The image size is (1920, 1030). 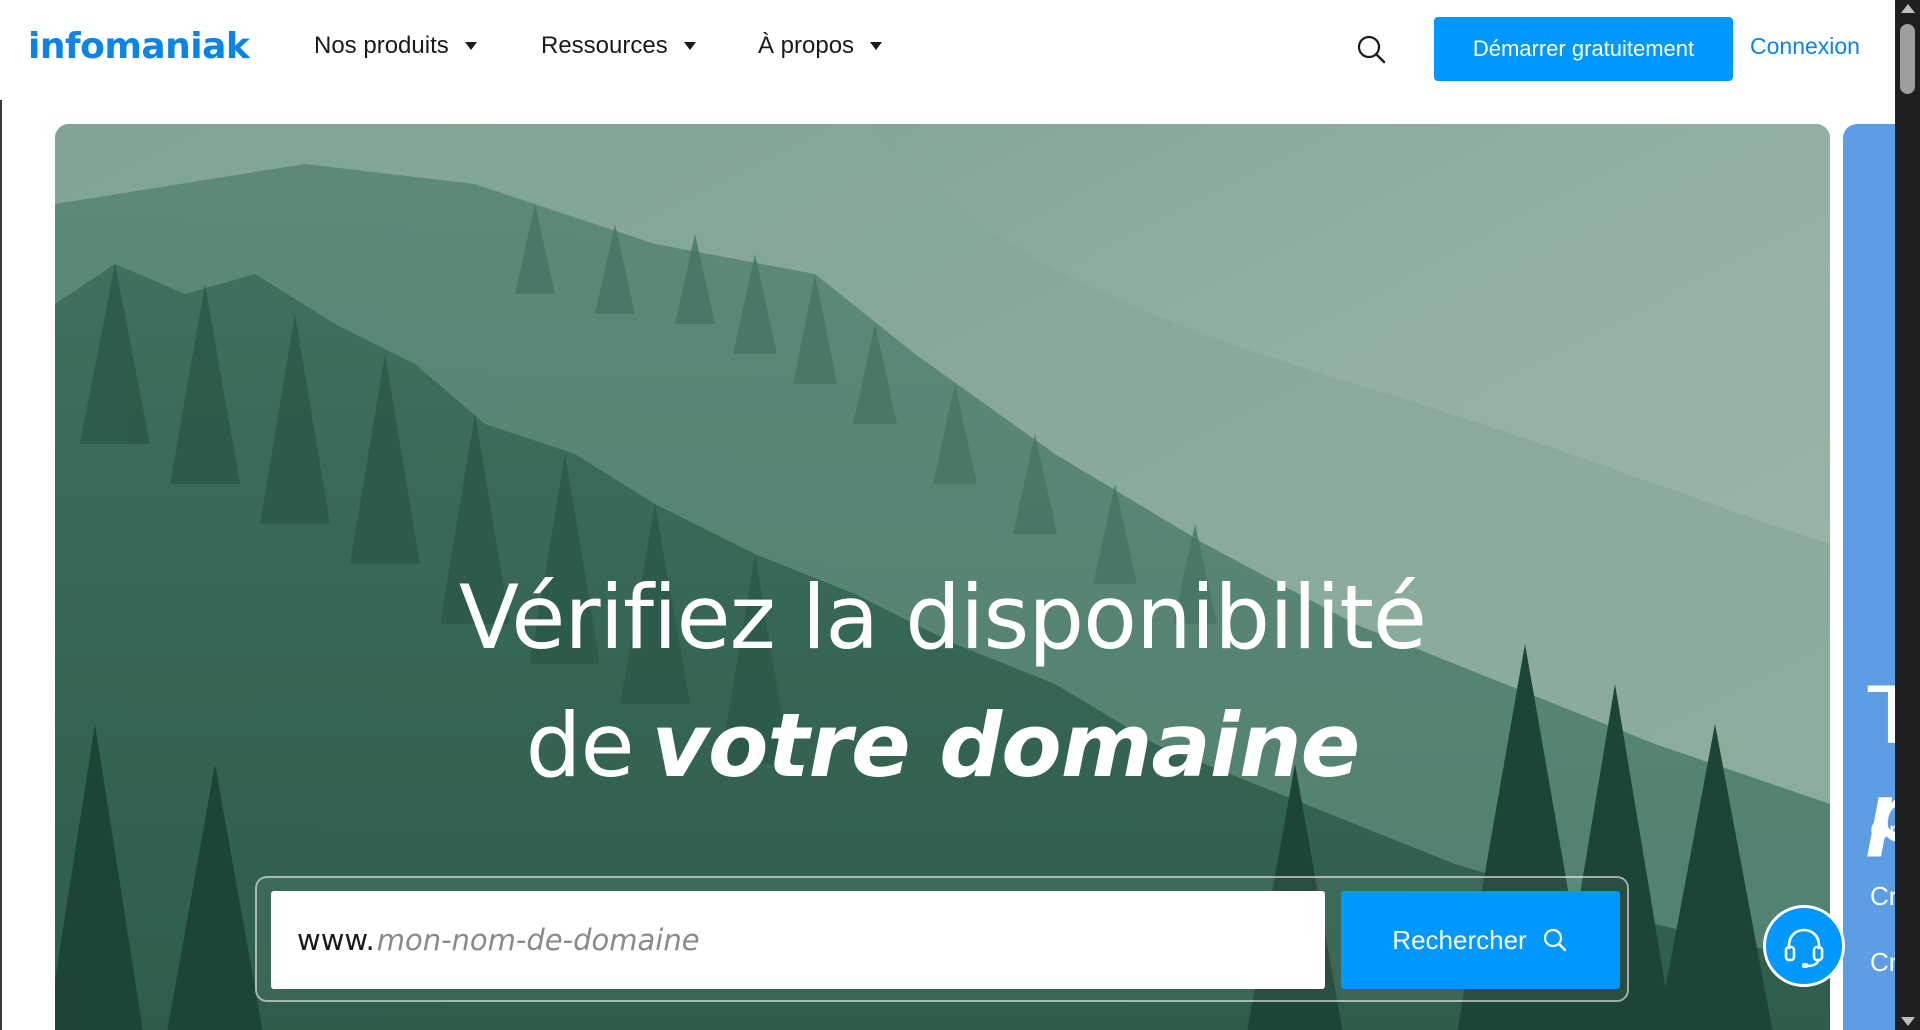 I want to click on hero-title-line2: de votre domaine, so click(x=942, y=745).